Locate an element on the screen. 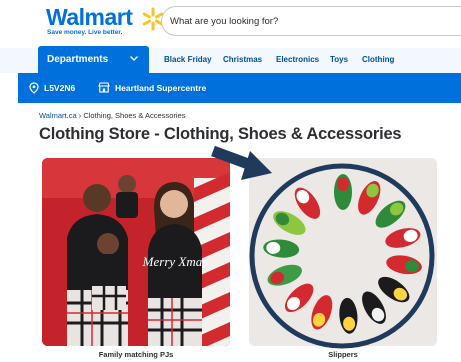 The height and width of the screenshot is (362, 461). tile-caption-slippers: Slippers is located at coordinates (343, 354).